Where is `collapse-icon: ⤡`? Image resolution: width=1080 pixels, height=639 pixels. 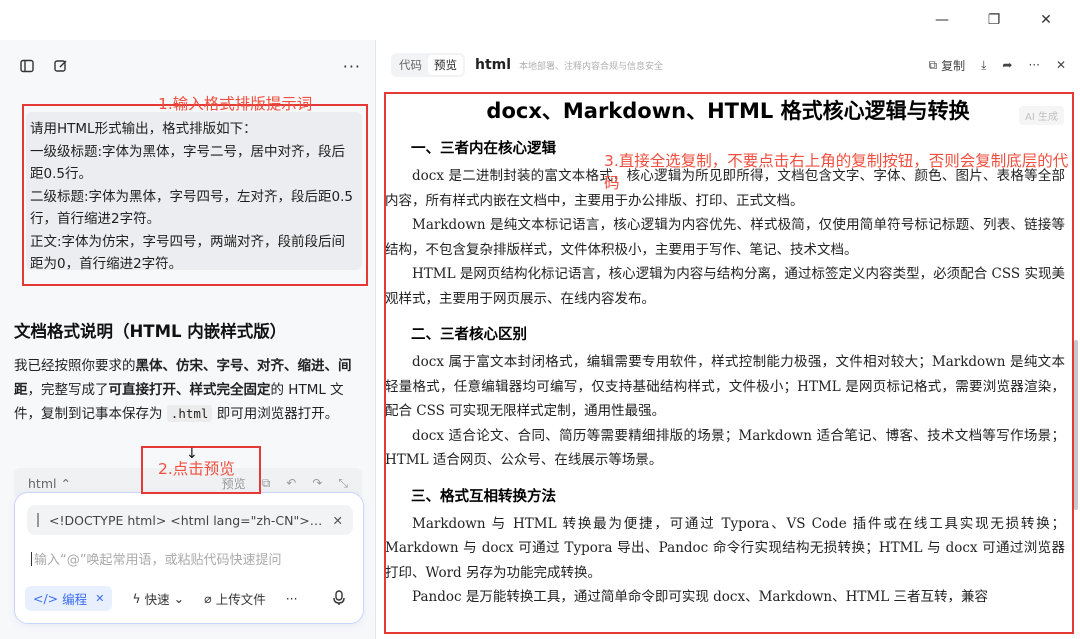
collapse-icon: ⤡ is located at coordinates (343, 483).